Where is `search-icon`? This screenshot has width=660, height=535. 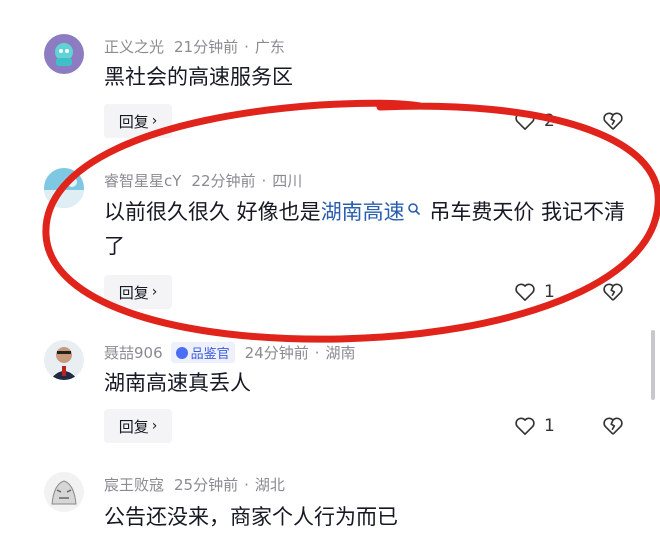 search-icon is located at coordinates (414, 209).